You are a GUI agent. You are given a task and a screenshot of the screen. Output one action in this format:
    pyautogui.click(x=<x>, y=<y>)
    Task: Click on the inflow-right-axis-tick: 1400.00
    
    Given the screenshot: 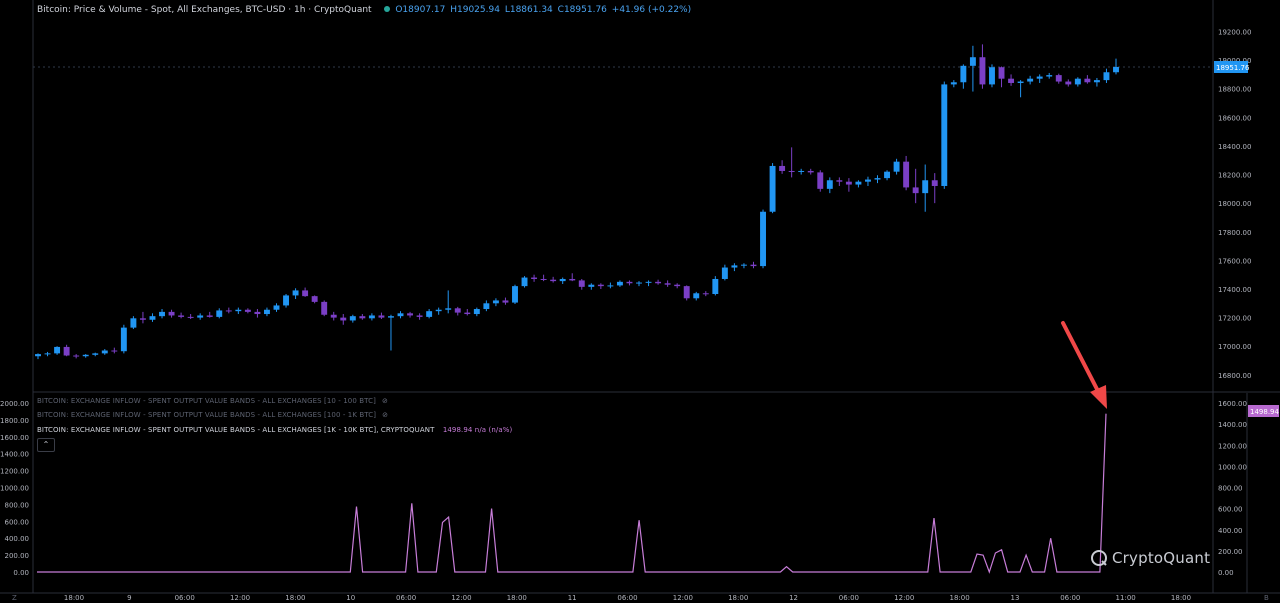 What is the action you would take?
    pyautogui.click(x=1232, y=425)
    